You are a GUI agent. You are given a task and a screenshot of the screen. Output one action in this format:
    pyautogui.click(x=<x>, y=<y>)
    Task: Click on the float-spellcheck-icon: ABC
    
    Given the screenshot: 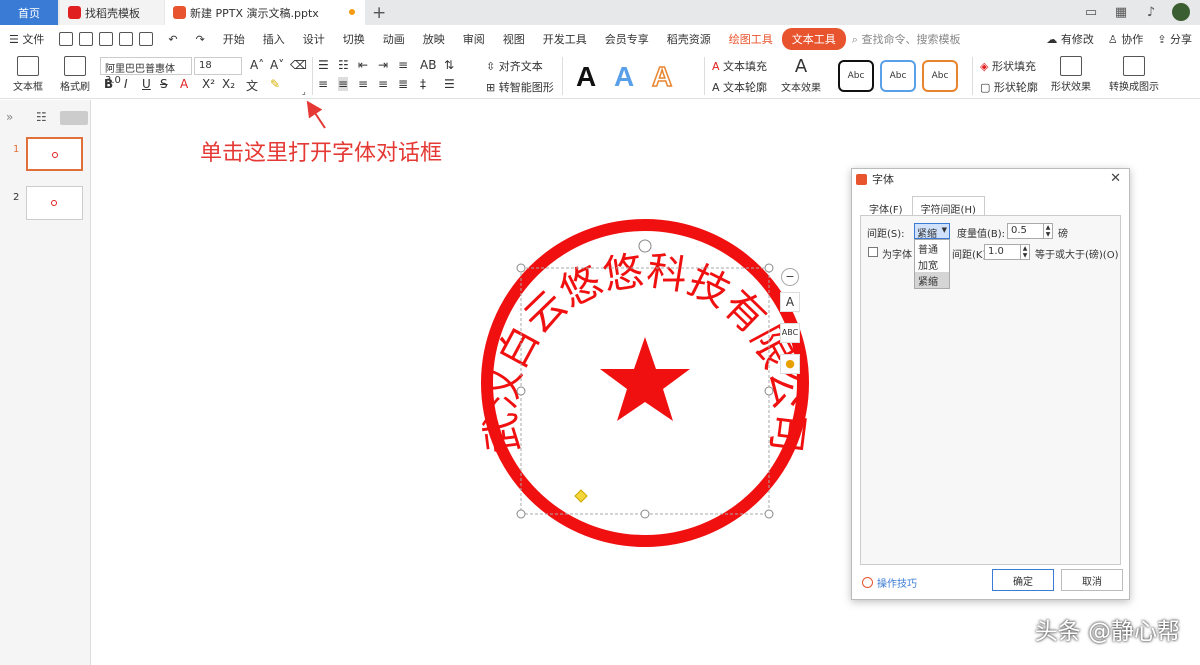 What is the action you would take?
    pyautogui.click(x=790, y=333)
    